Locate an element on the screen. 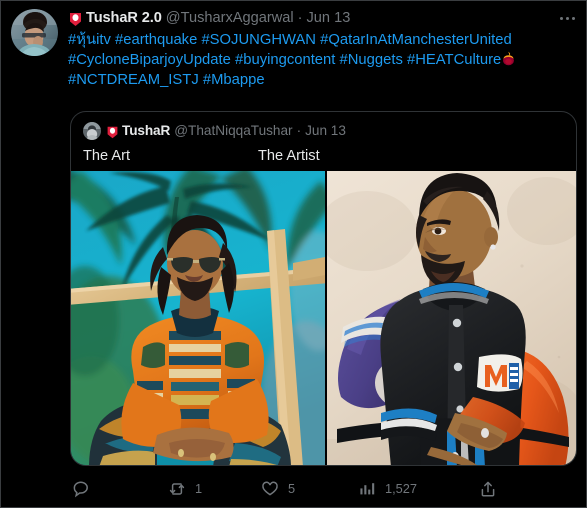  quoted-author-avatar is located at coordinates (92, 131).